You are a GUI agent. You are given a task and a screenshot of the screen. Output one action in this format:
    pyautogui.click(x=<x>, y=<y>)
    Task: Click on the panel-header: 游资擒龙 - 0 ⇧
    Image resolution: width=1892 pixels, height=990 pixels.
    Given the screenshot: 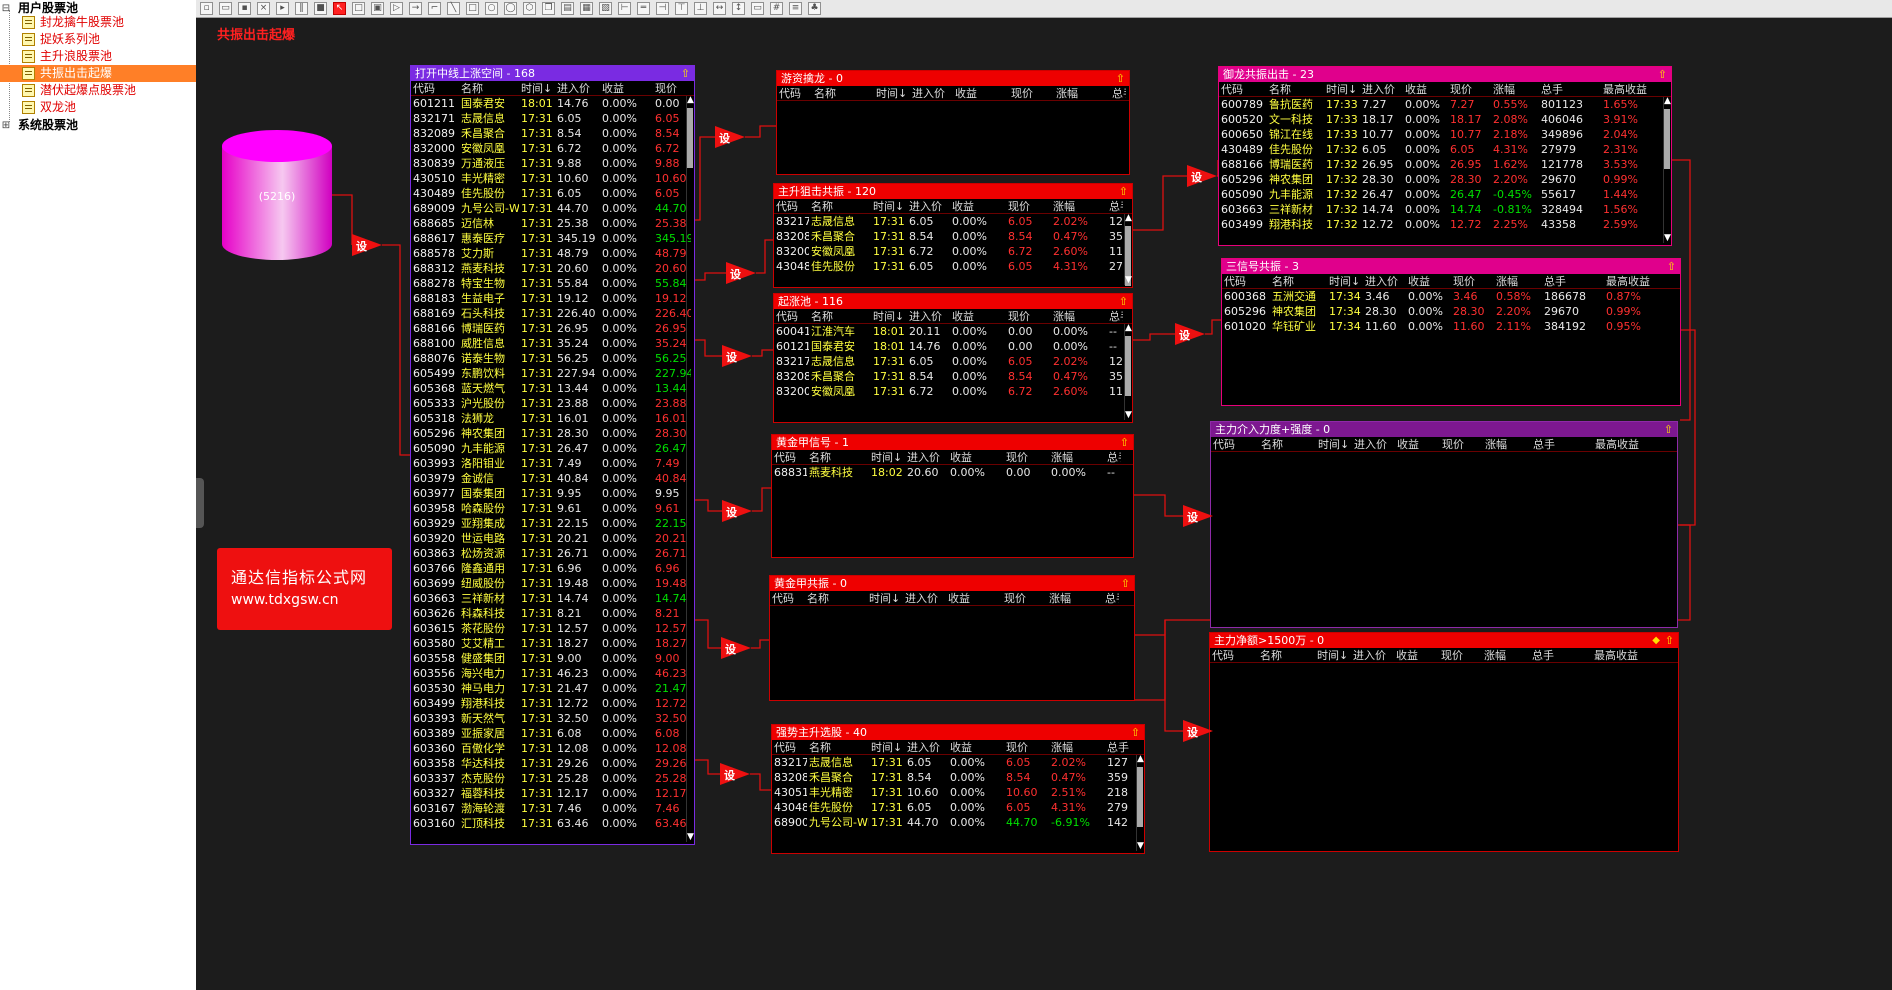 What is the action you would take?
    pyautogui.click(x=953, y=78)
    